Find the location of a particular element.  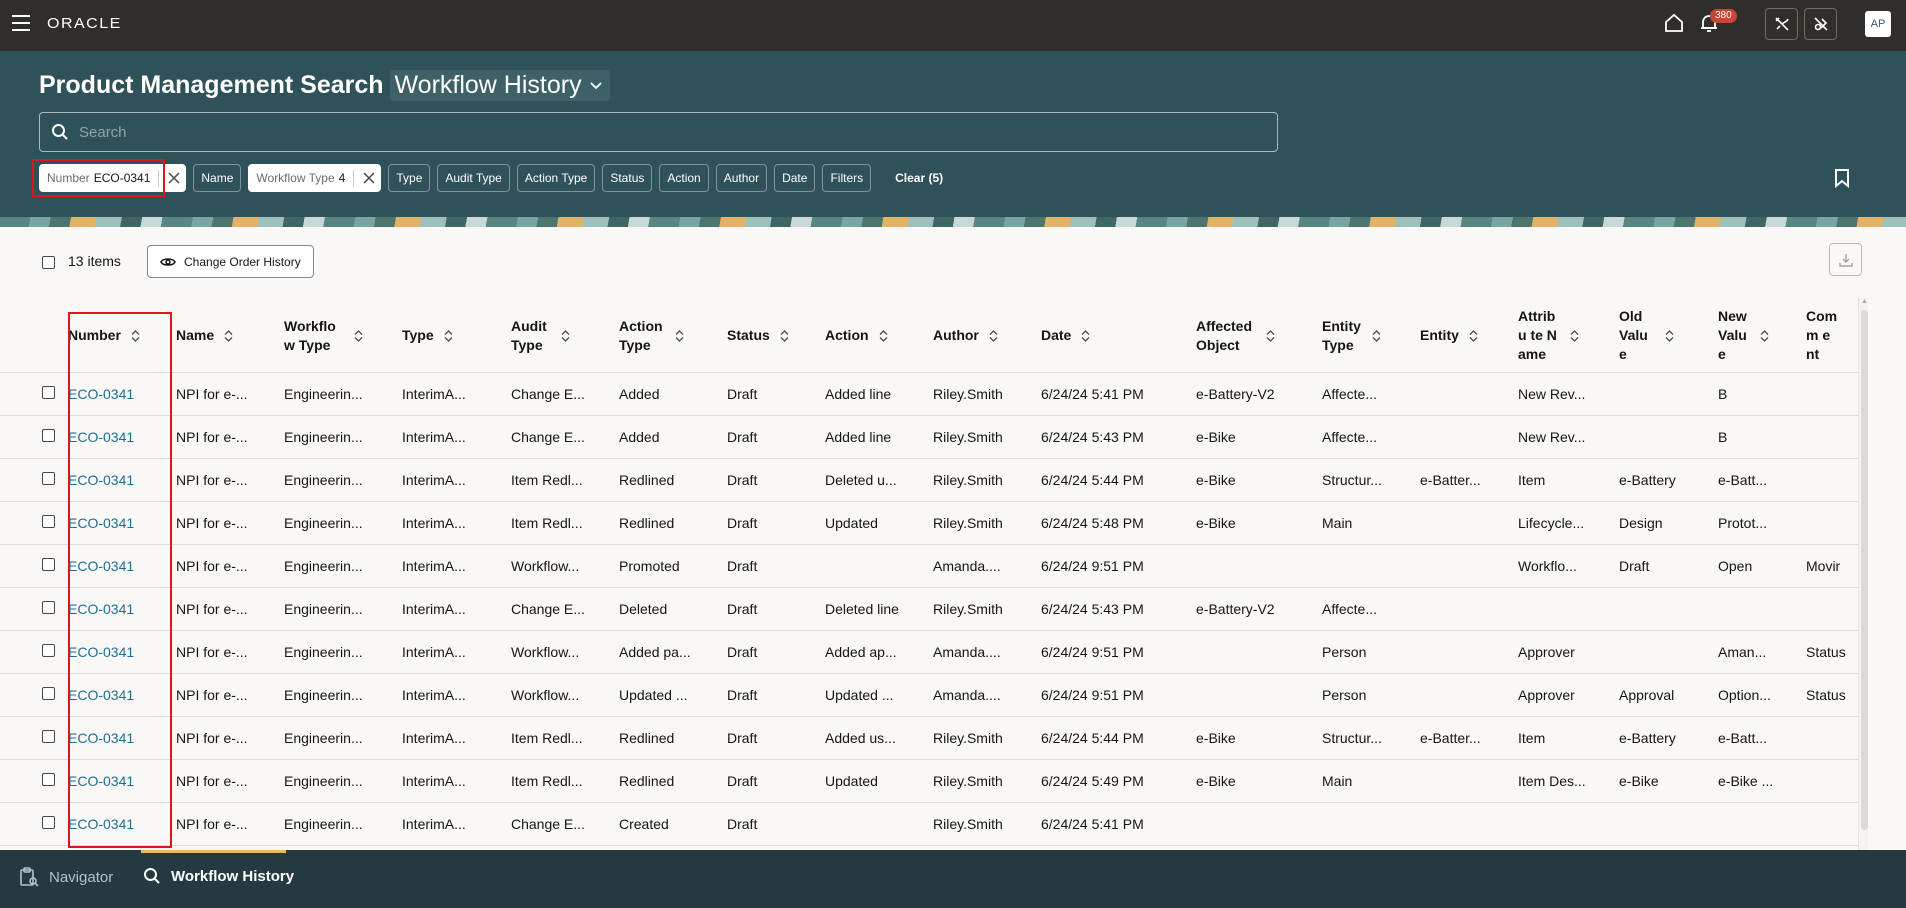

column-header-content: Audit Type is located at coordinates (565, 336).